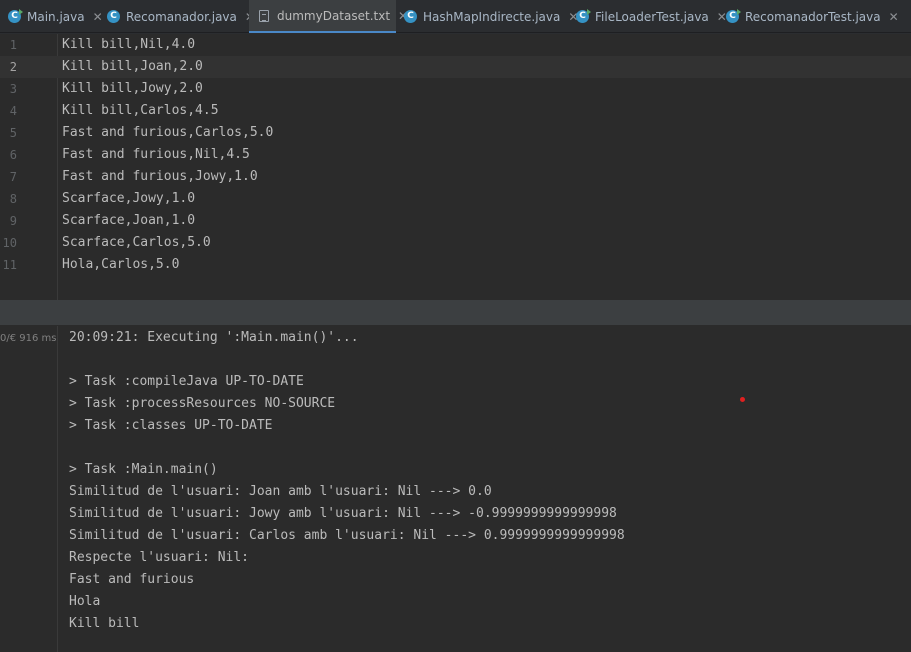 The image size is (911, 652). What do you see at coordinates (13, 45) in the screenshot?
I see `line-number: 1` at bounding box center [13, 45].